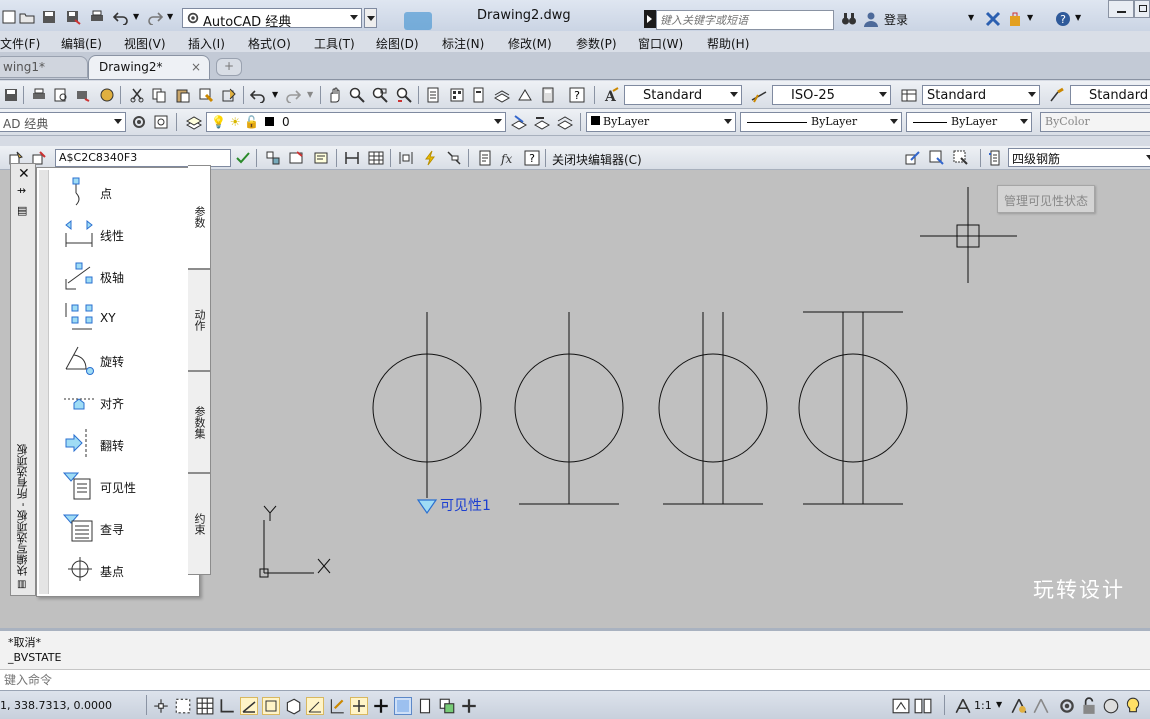  I want to click on annotation-scale-icon, so click(963, 706).